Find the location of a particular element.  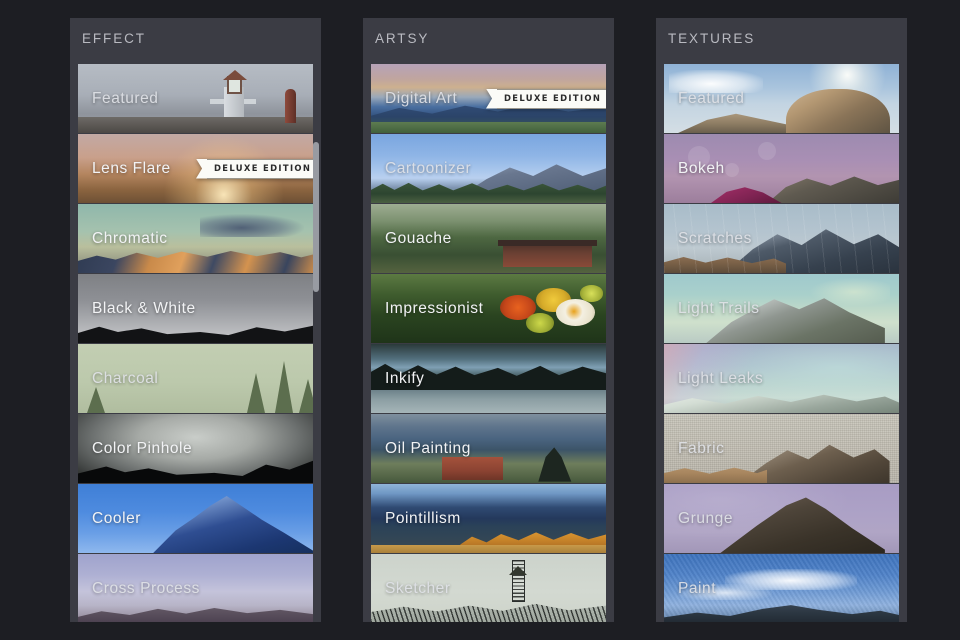

flower-shape is located at coordinates (575, 312).